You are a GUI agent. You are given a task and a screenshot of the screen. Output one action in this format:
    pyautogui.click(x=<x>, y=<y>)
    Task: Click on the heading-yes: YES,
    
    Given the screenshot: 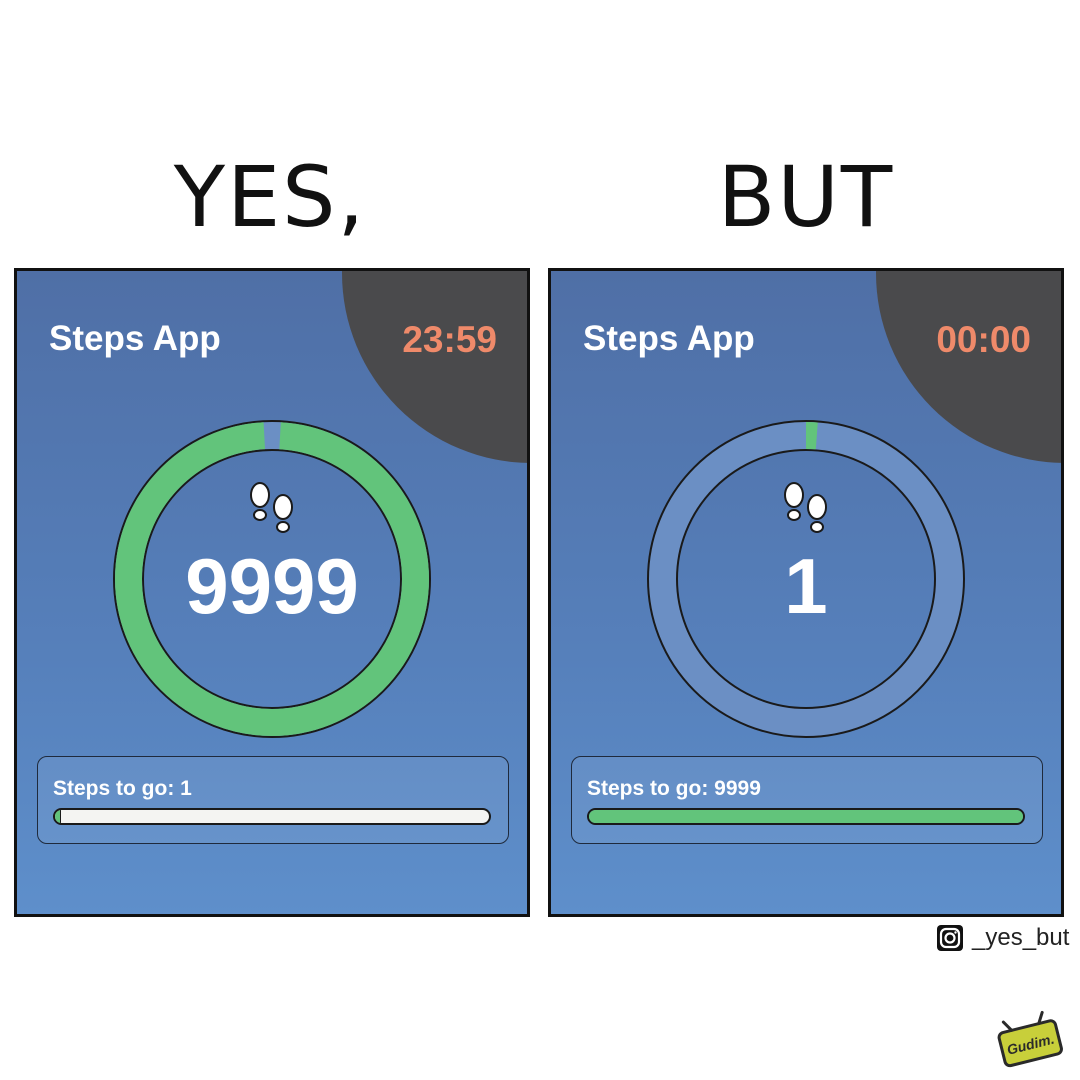 What is the action you would take?
    pyautogui.click(x=270, y=197)
    